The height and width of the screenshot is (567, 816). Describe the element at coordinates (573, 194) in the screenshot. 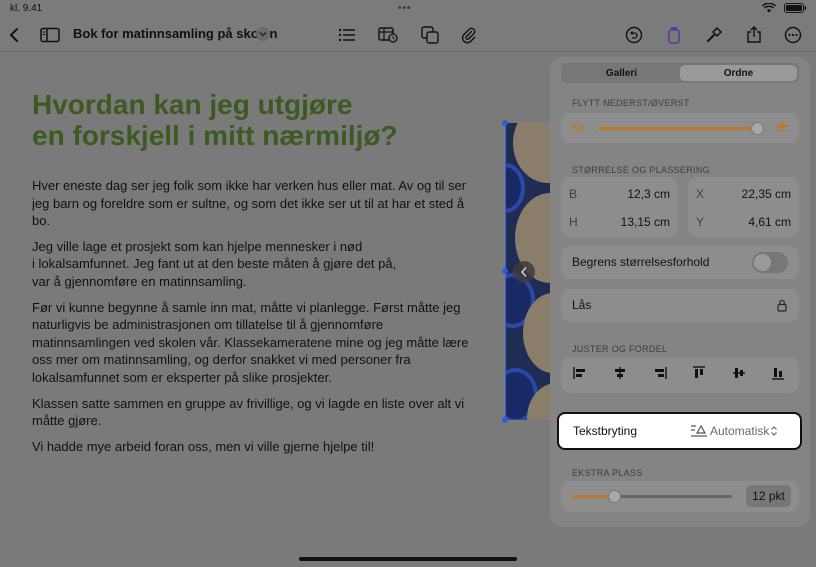

I see `width-label: B` at that location.